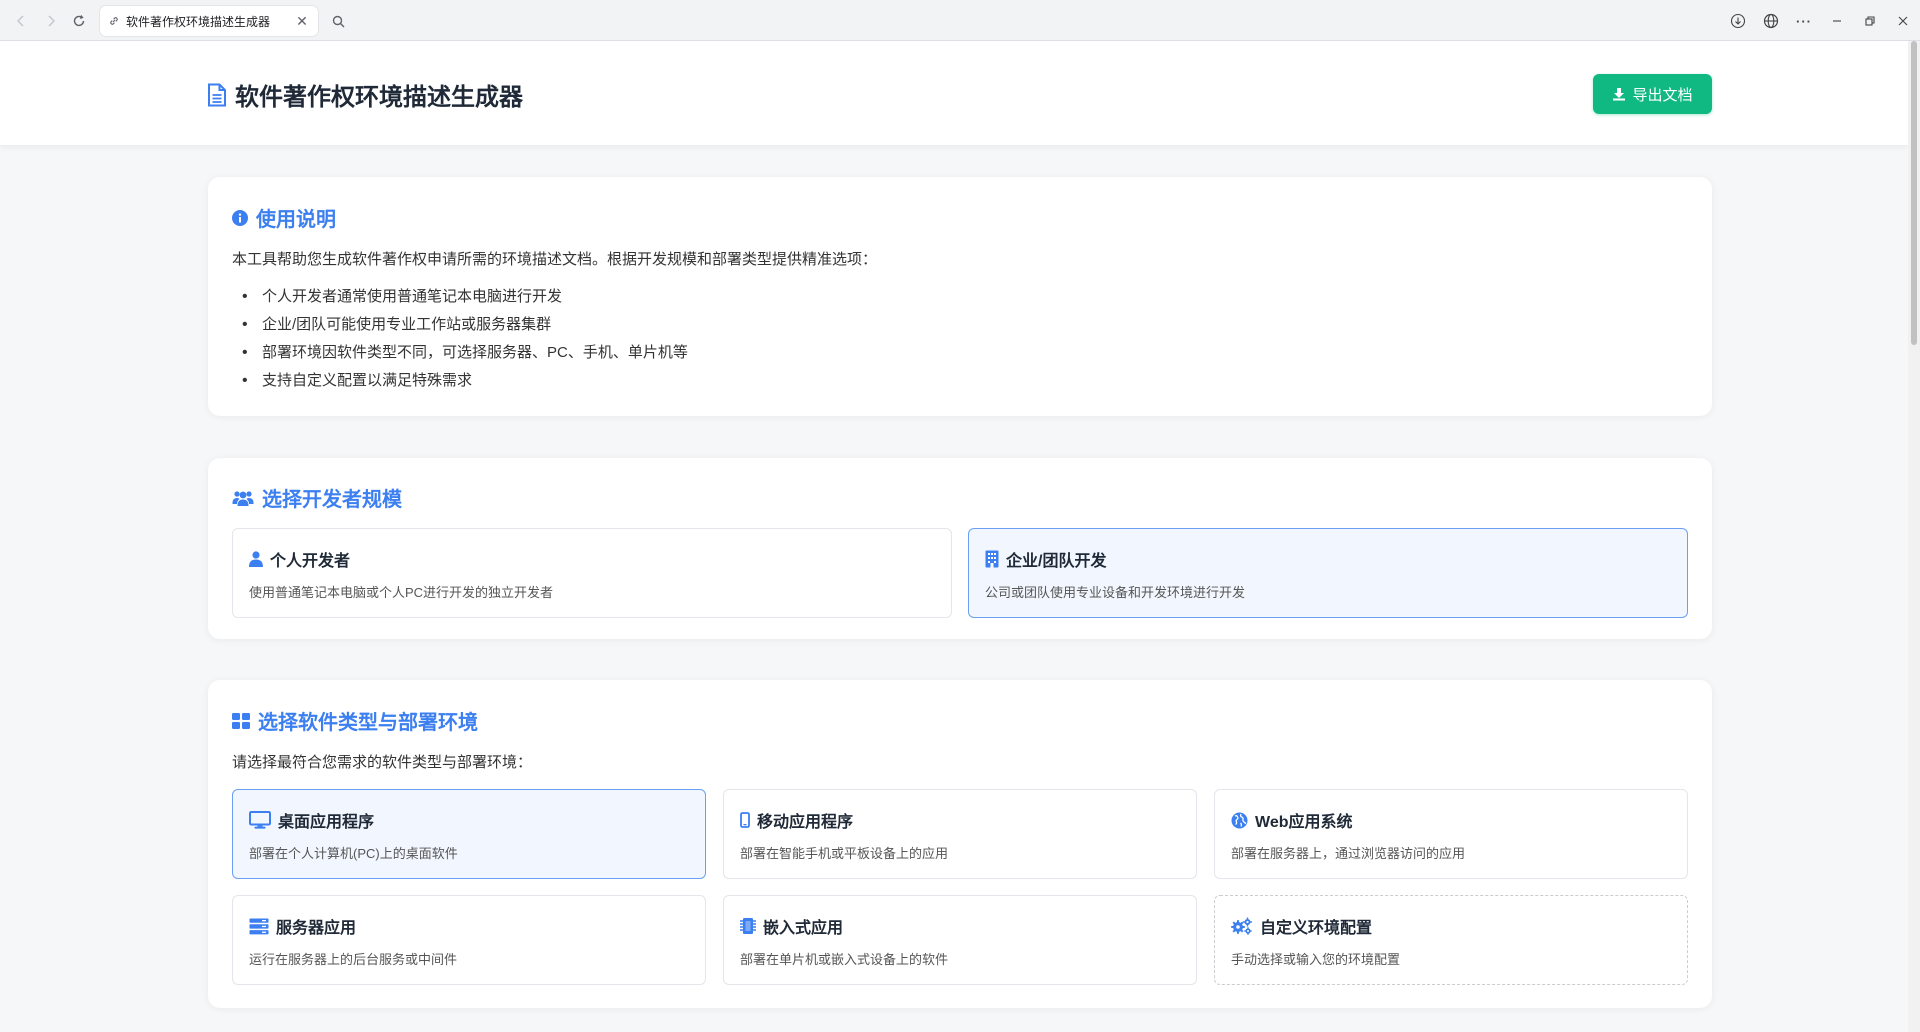 This screenshot has width=1920, height=1032. What do you see at coordinates (338, 21) in the screenshot?
I see `search-icon` at bounding box center [338, 21].